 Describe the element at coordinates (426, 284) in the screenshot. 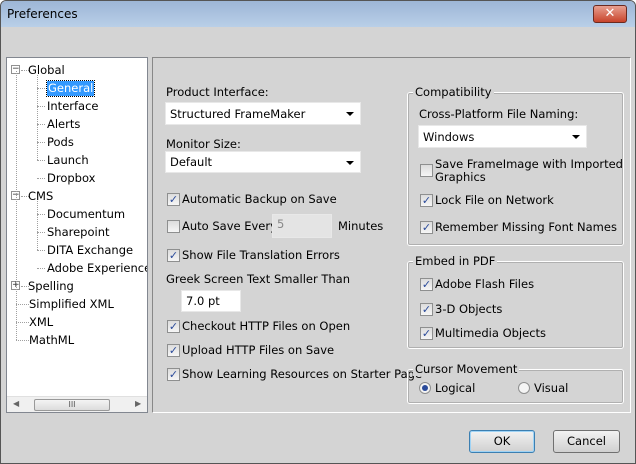

I see `flash-files-checkbox: ✓` at that location.